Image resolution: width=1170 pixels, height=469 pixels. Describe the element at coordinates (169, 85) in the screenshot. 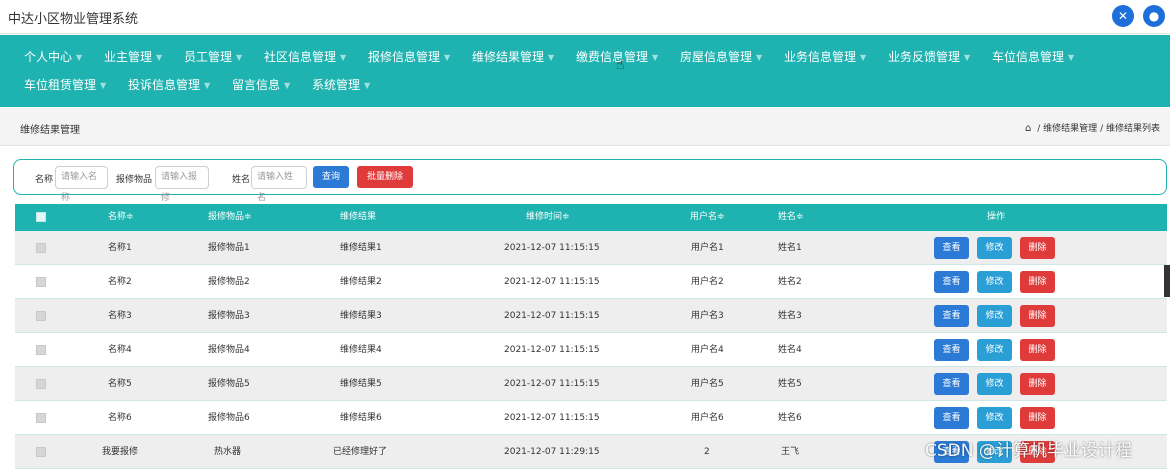

I see `nav-item-complaint: 投诉信息管理 ▼` at that location.